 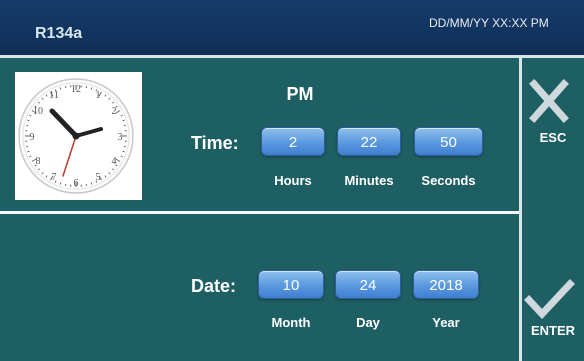 I want to click on section-divider, so click(x=259, y=212).